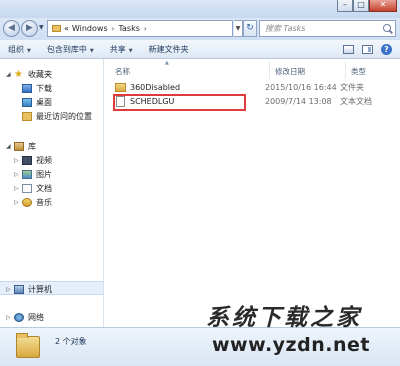 This screenshot has height=366, width=400. I want to click on pictures-icon, so click(27, 174).